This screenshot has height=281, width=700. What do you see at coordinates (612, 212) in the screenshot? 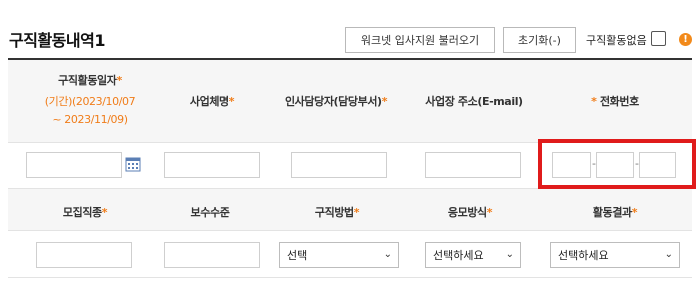
I see `header-result-label: 활동결과` at bounding box center [612, 212].